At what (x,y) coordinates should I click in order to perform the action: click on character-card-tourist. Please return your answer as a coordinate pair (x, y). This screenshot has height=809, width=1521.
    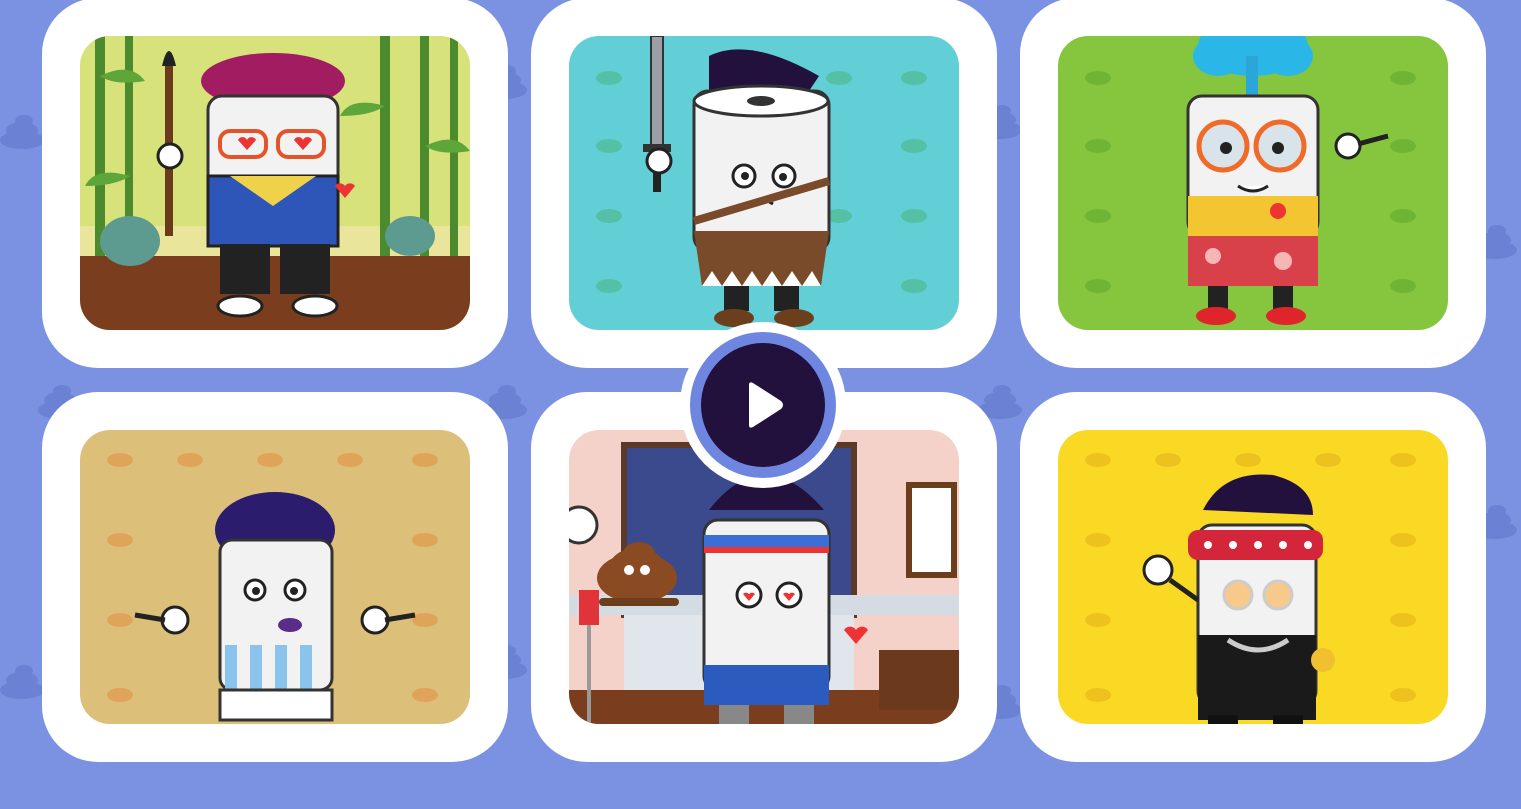
    Looking at the image, I should click on (1253, 184).